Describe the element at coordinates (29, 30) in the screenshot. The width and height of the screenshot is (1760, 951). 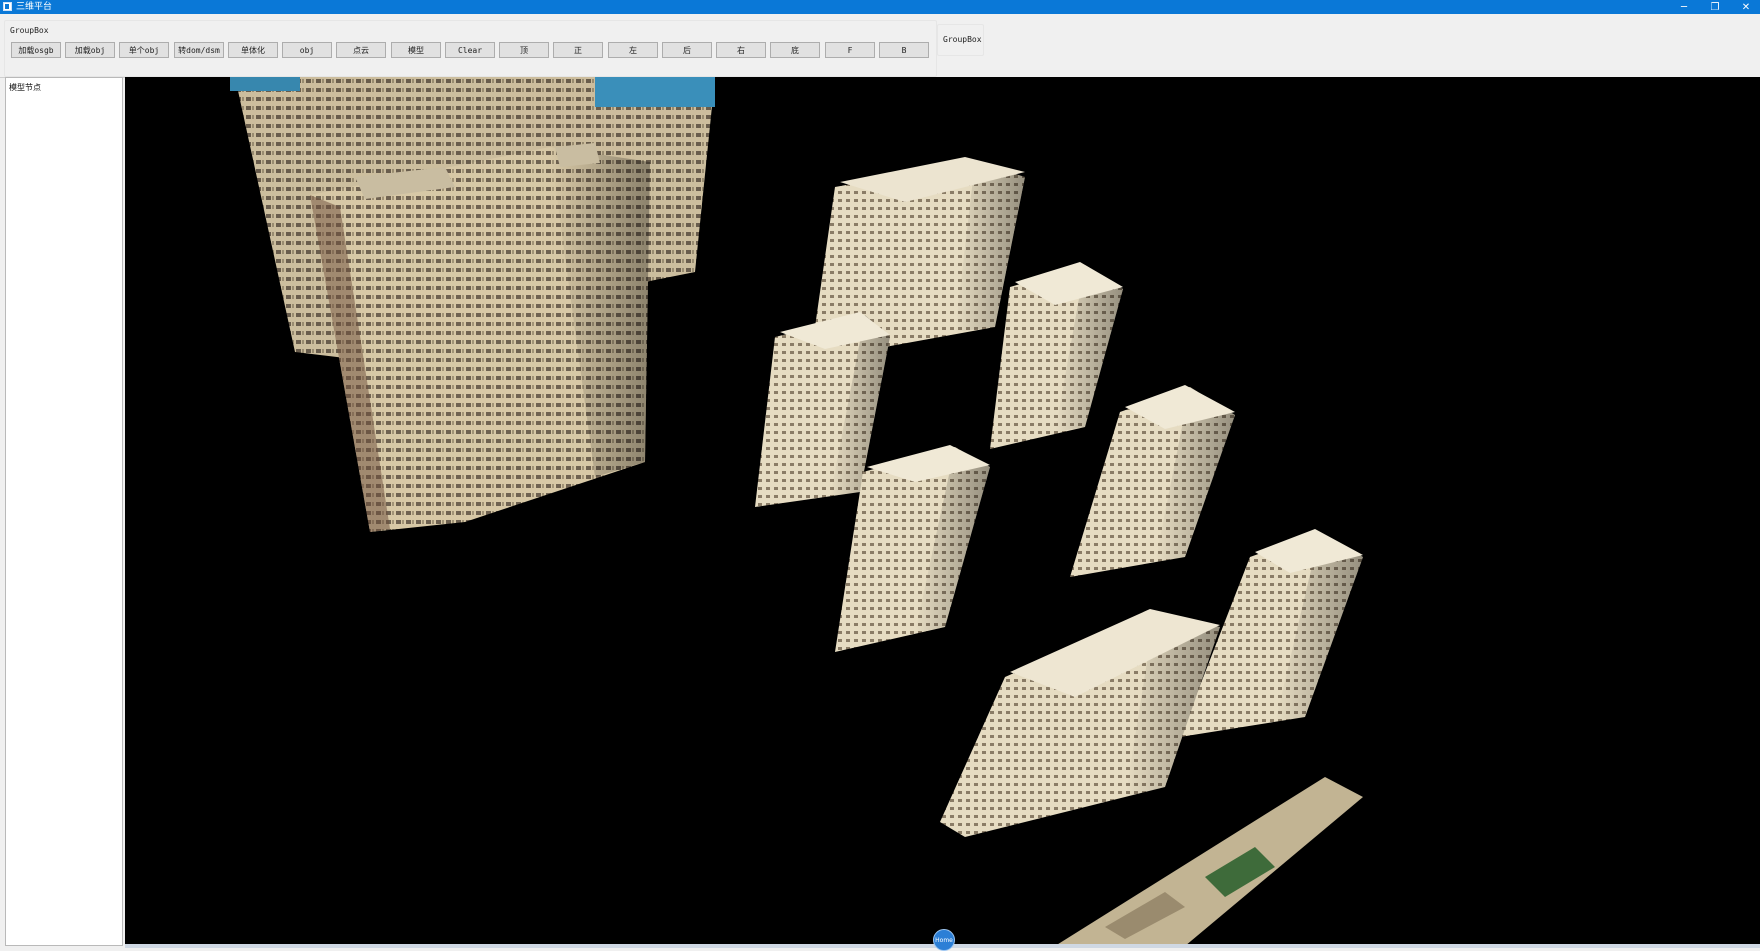
I see `toolbar-groupbox-title: GroupBox` at that location.